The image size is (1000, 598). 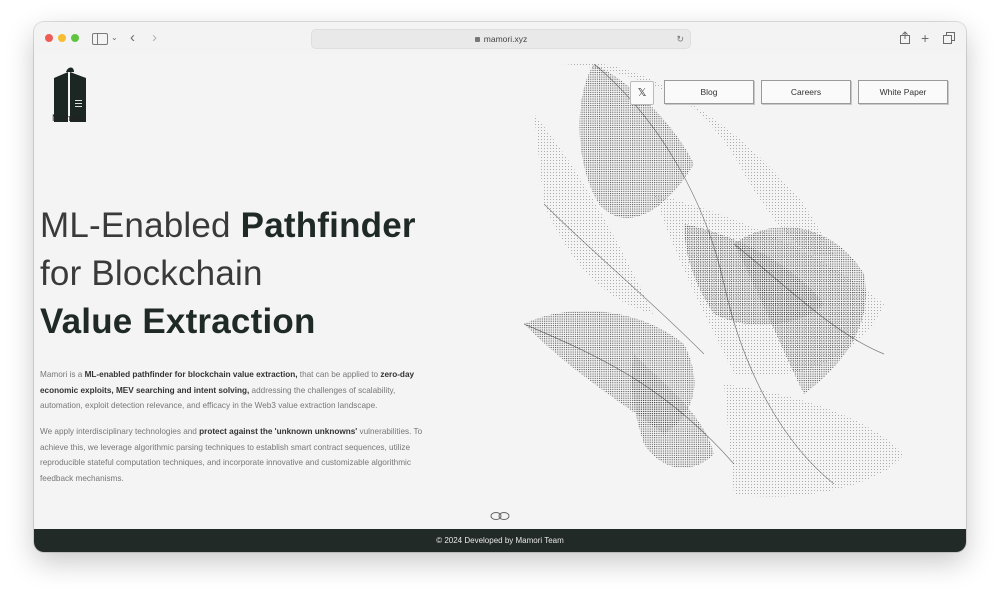 I want to click on headline-line-2: for Blockchain, so click(x=151, y=273).